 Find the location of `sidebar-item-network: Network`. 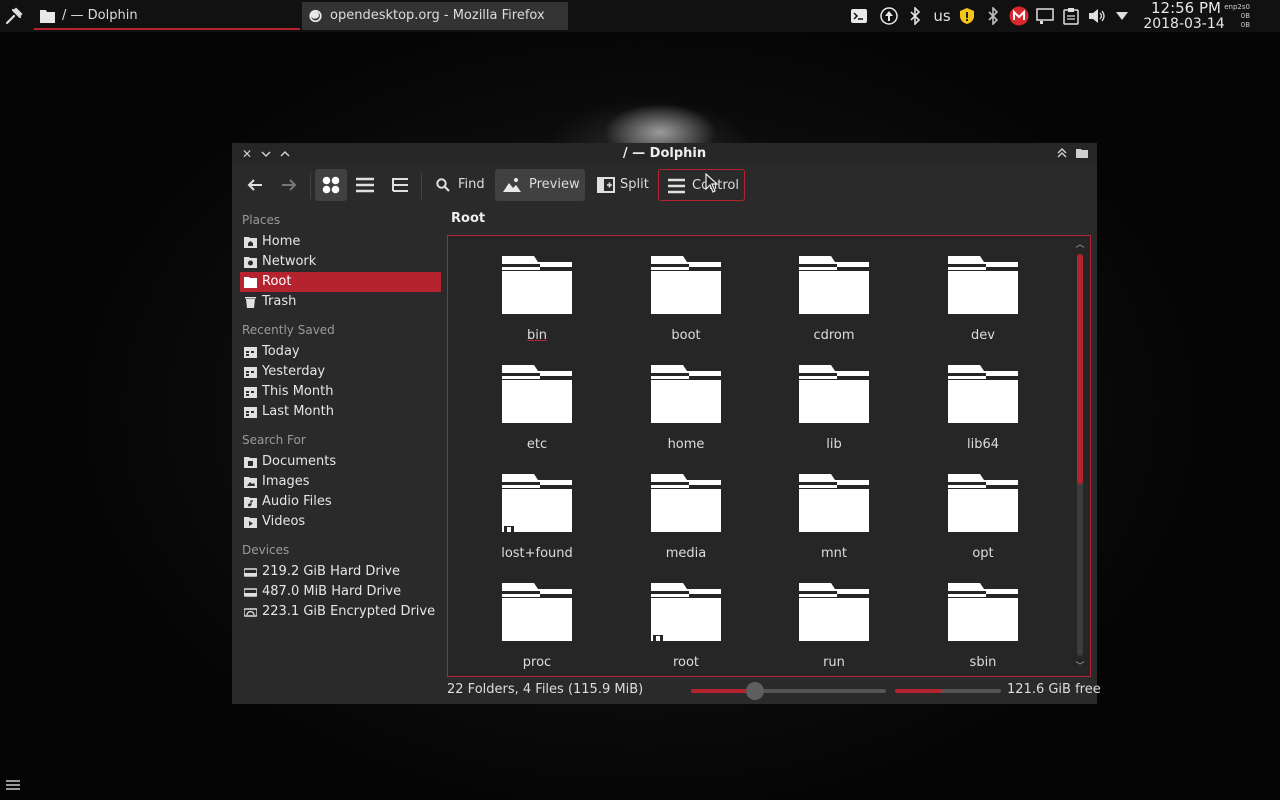

sidebar-item-network: Network is located at coordinates (340, 262).